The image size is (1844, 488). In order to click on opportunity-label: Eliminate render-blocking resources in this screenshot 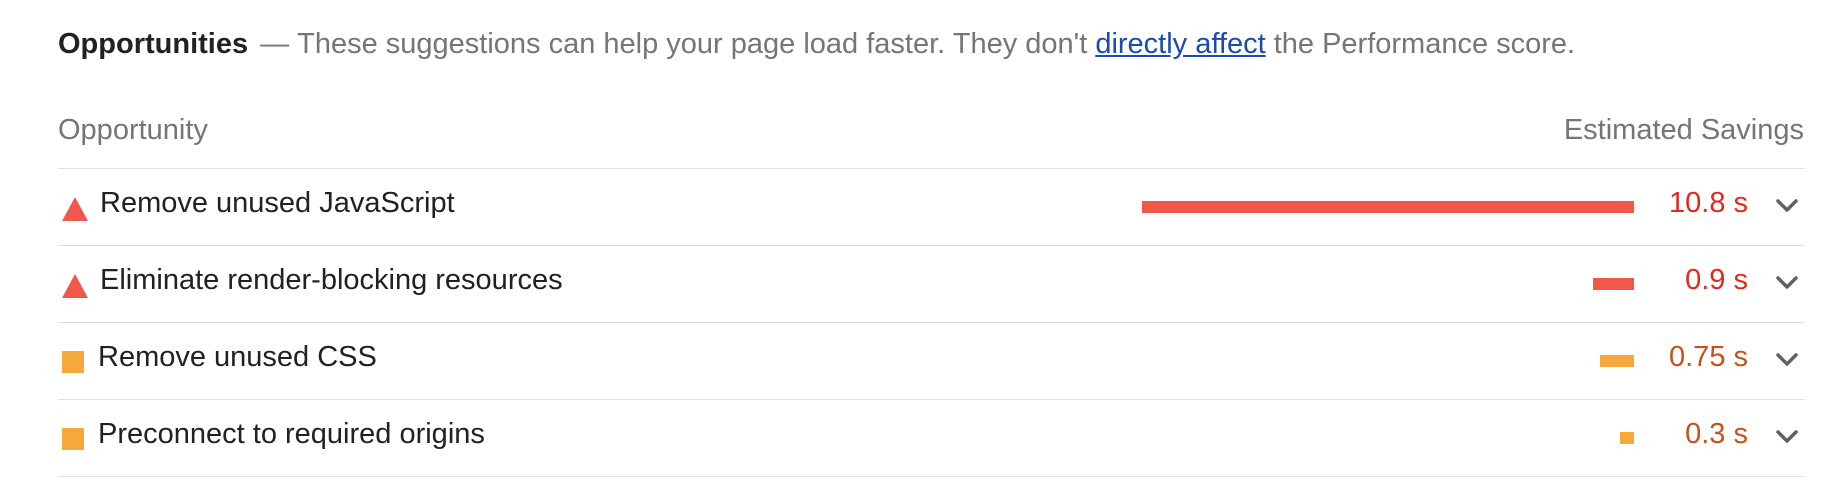, I will do `click(331, 280)`.